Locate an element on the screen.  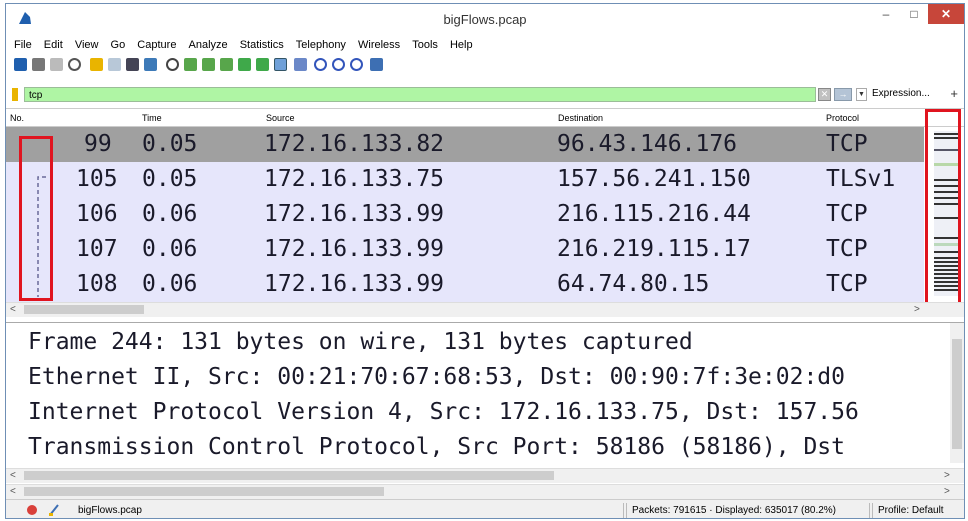
menu-telephony: Telephony is located at coordinates (321, 45).